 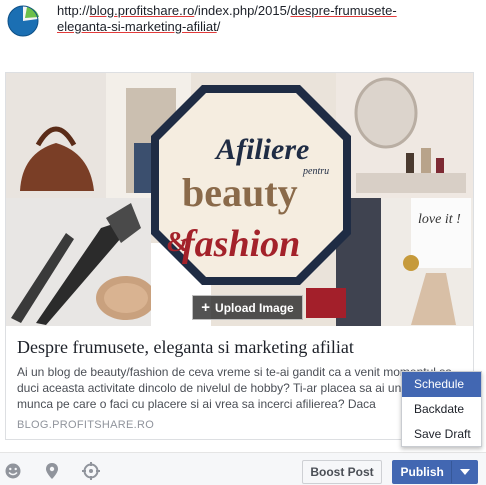 What do you see at coordinates (240, 192) in the screenshot?
I see `plaque-text-beauty: beauty` at bounding box center [240, 192].